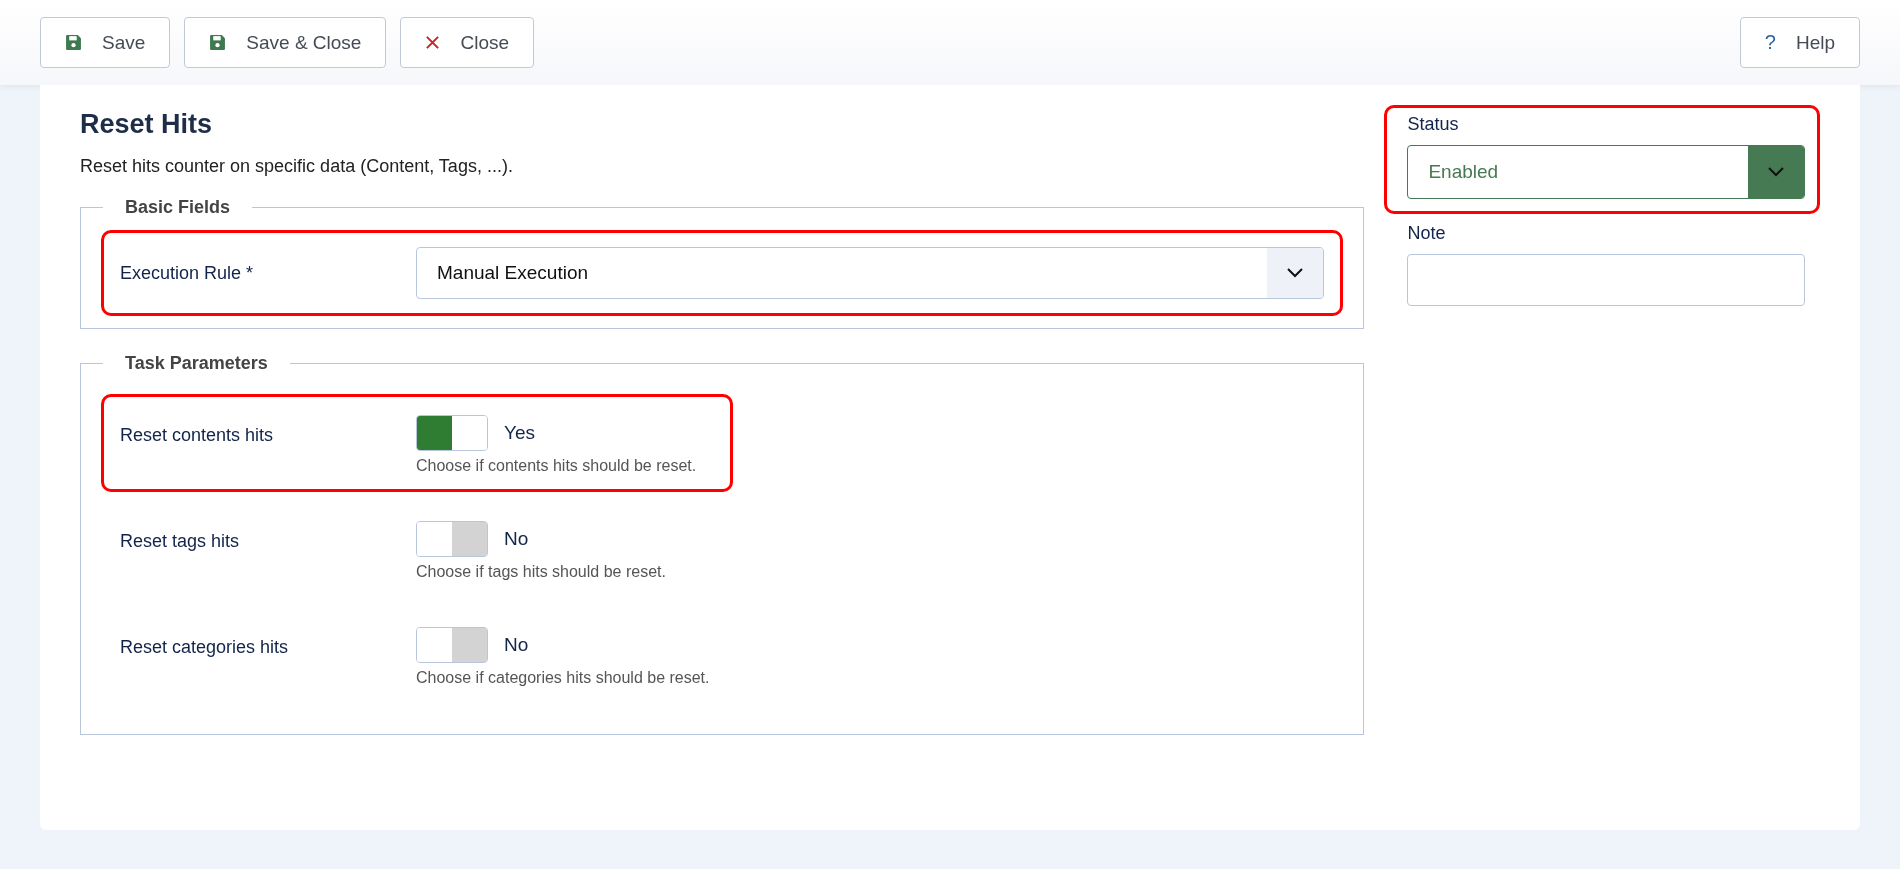  I want to click on field-label: Note, so click(1427, 233).